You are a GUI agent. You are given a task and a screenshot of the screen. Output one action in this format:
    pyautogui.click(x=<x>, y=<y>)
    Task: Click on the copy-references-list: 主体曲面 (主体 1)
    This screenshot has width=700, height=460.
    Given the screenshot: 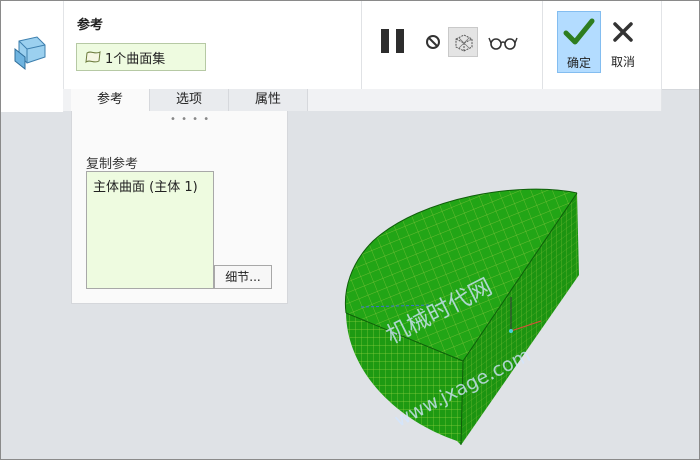 What is the action you would take?
    pyautogui.click(x=150, y=230)
    